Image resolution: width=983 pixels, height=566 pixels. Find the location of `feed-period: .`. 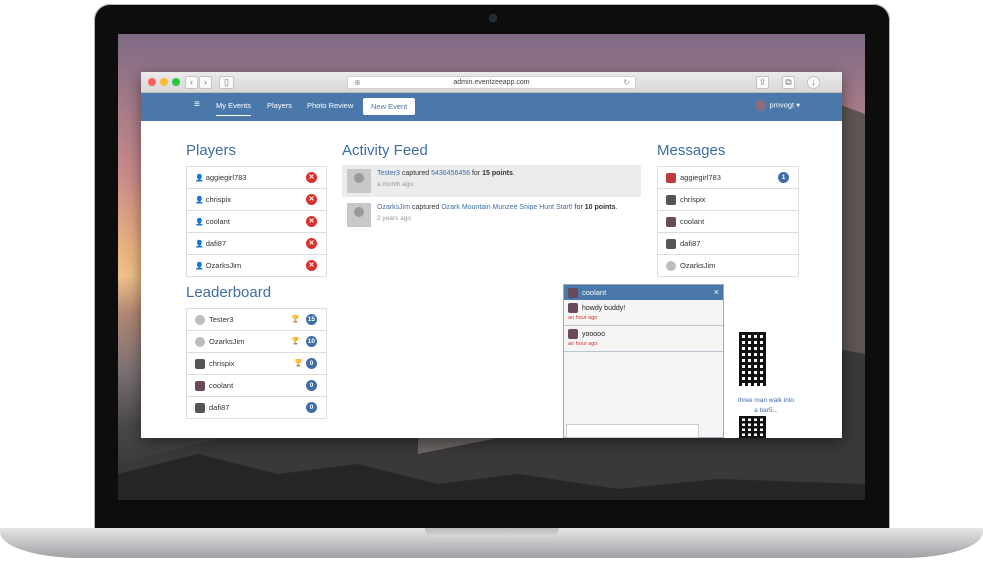

feed-period: . is located at coordinates (616, 207).